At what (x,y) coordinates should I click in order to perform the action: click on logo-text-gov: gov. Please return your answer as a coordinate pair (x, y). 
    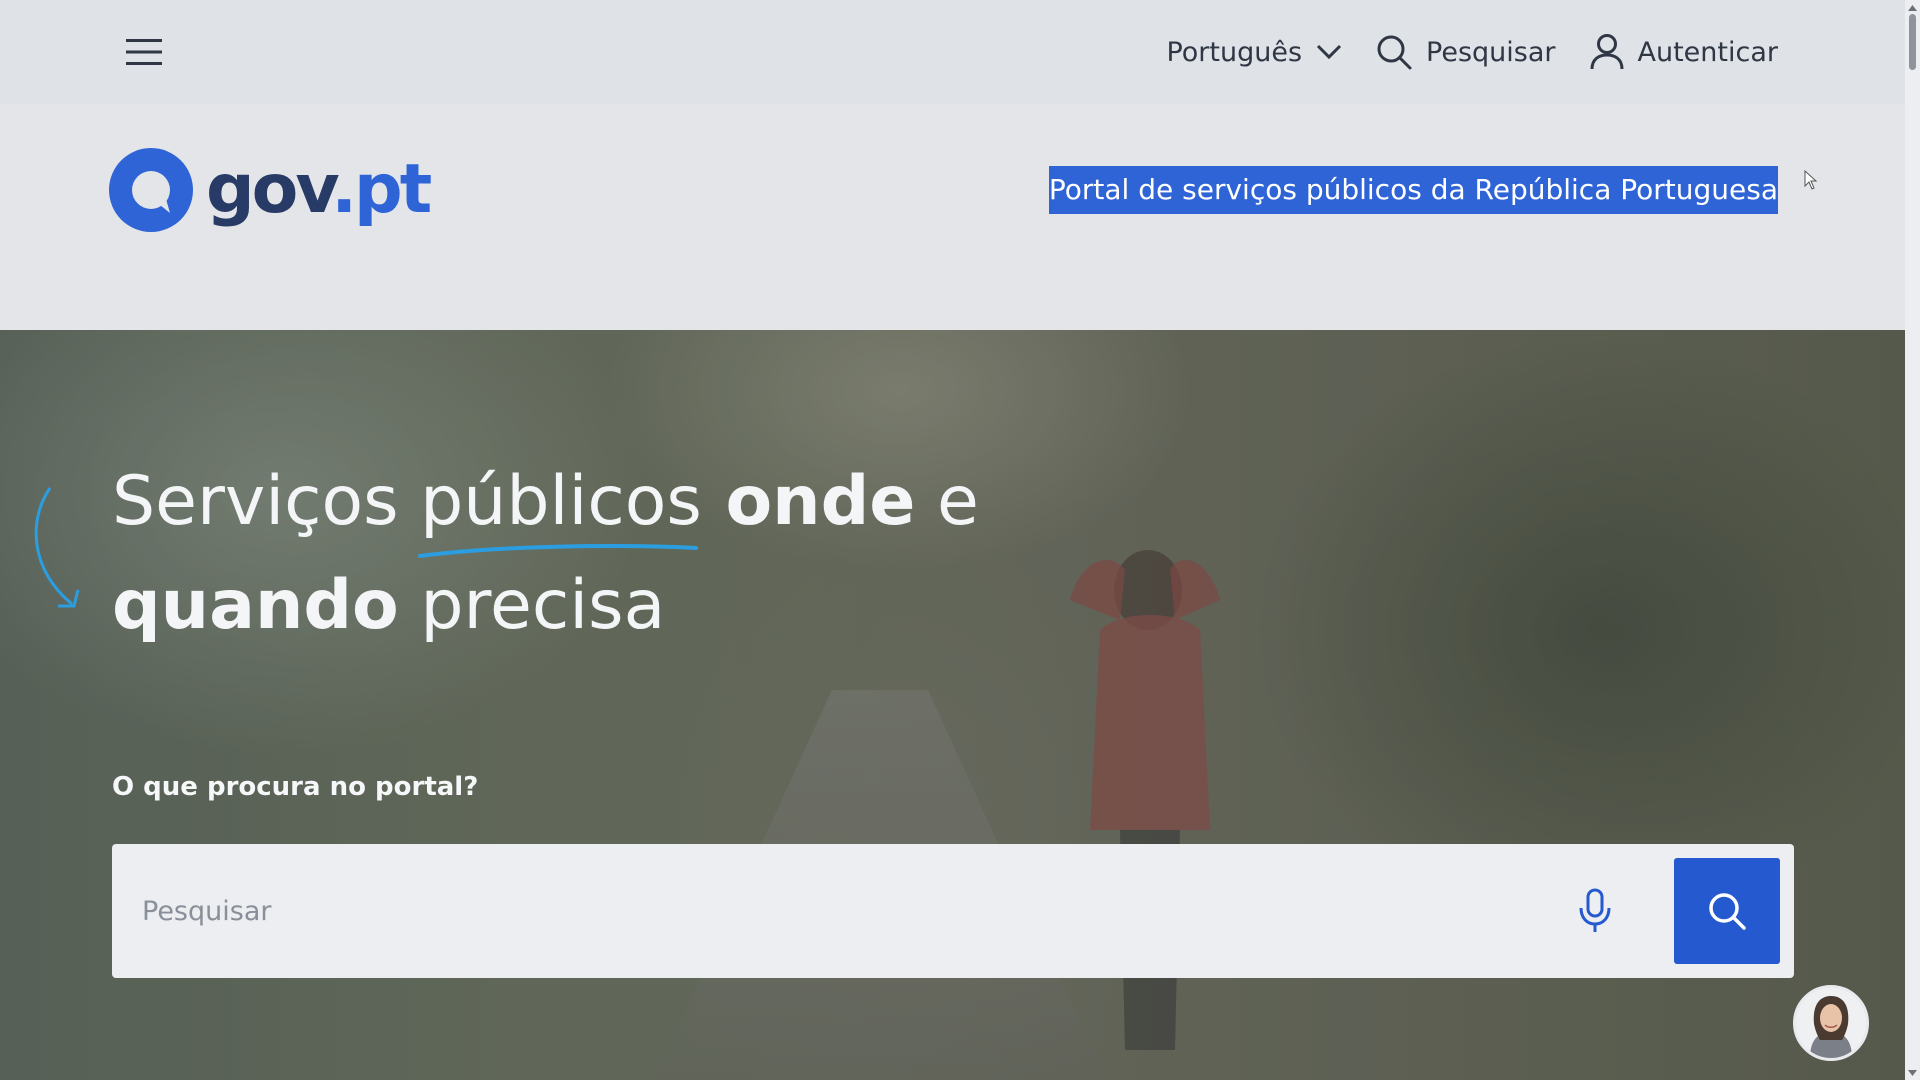
    Looking at the image, I should click on (270, 189).